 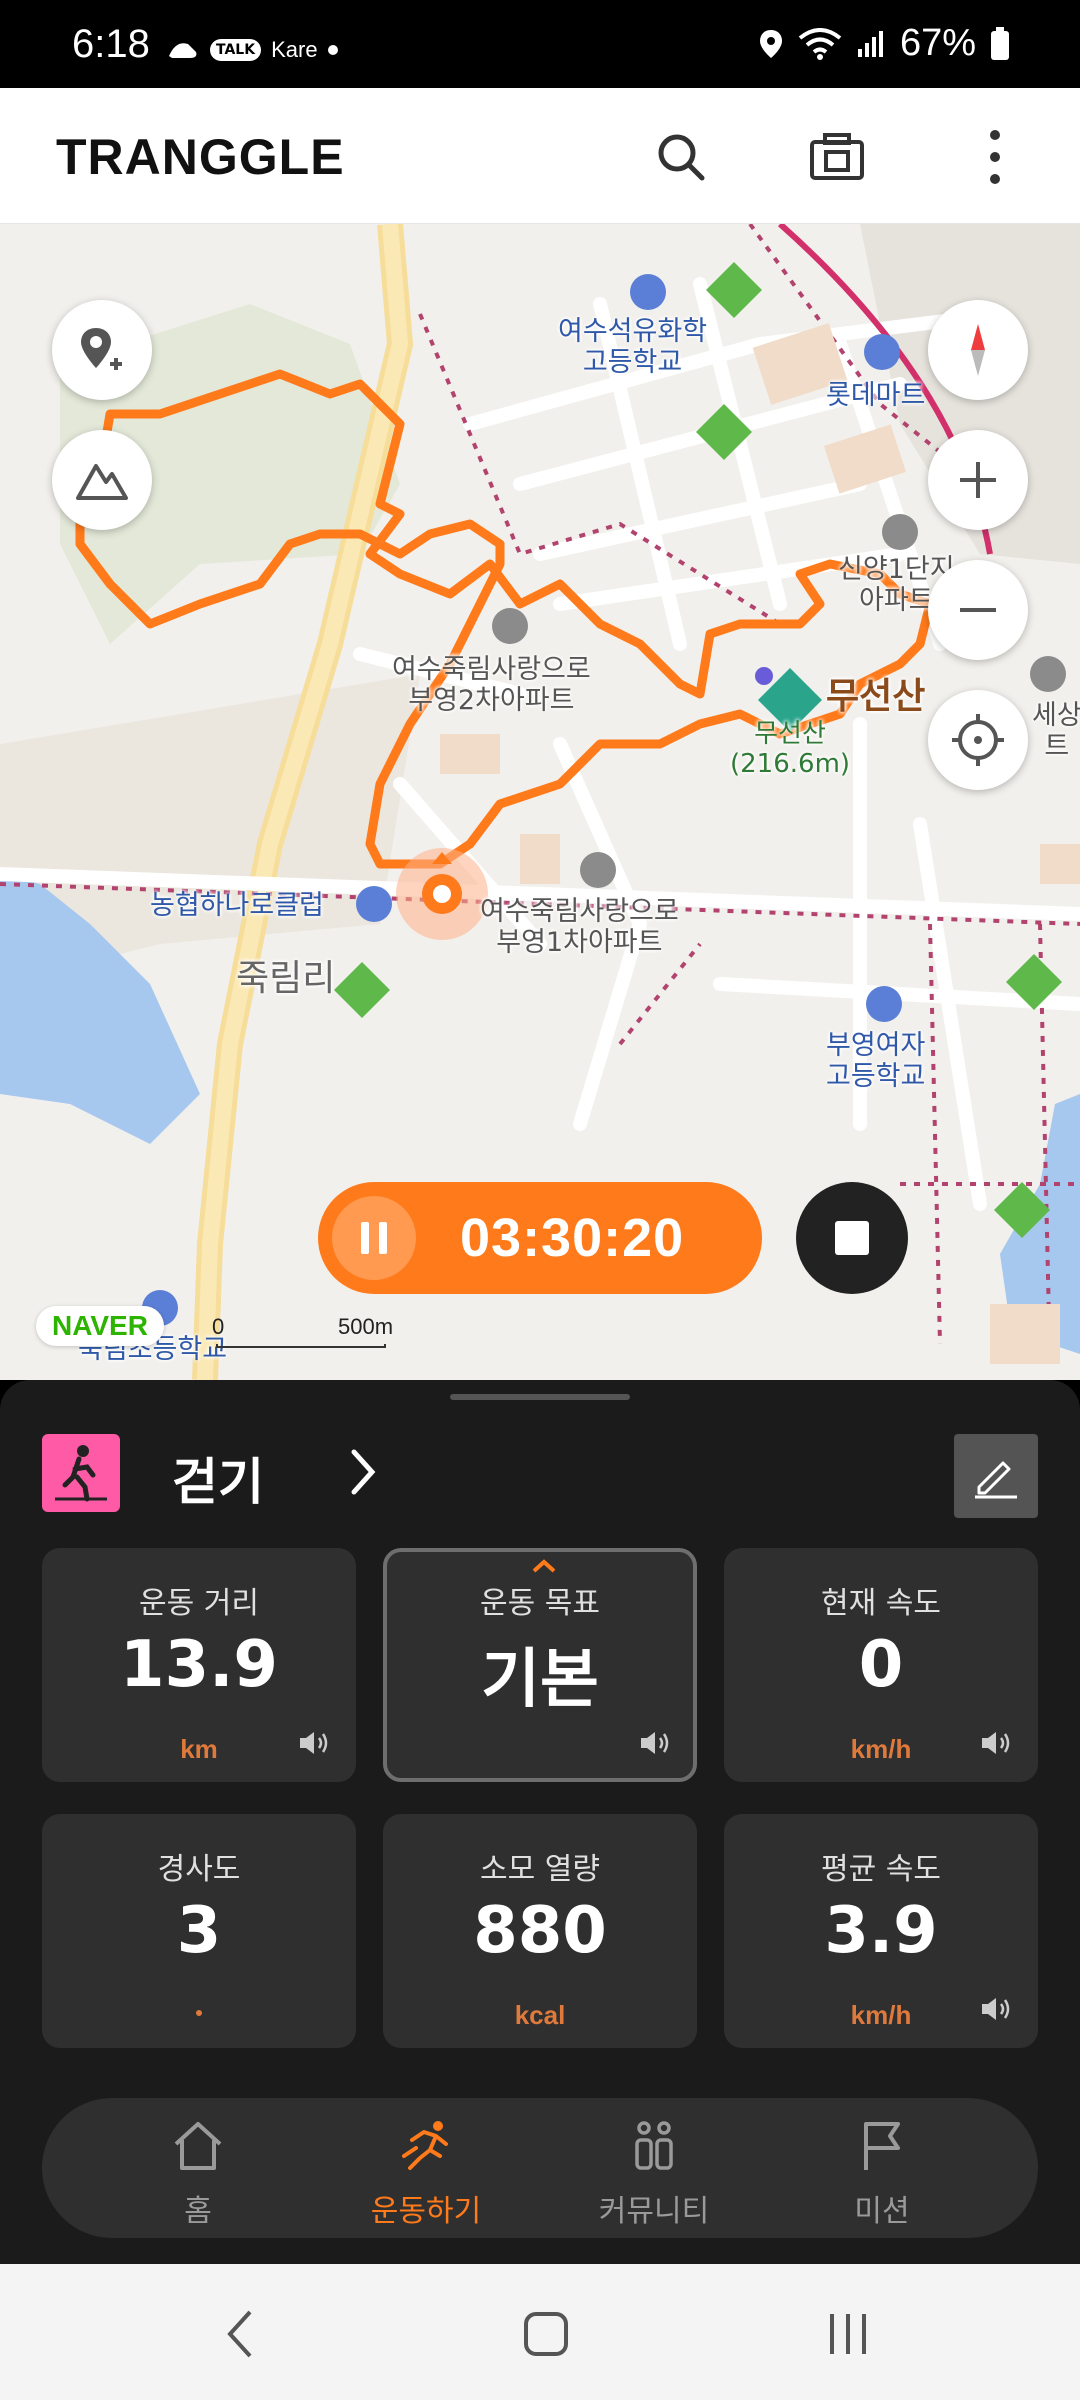 I want to click on metric-label: 소모 열량, so click(x=540, y=1869).